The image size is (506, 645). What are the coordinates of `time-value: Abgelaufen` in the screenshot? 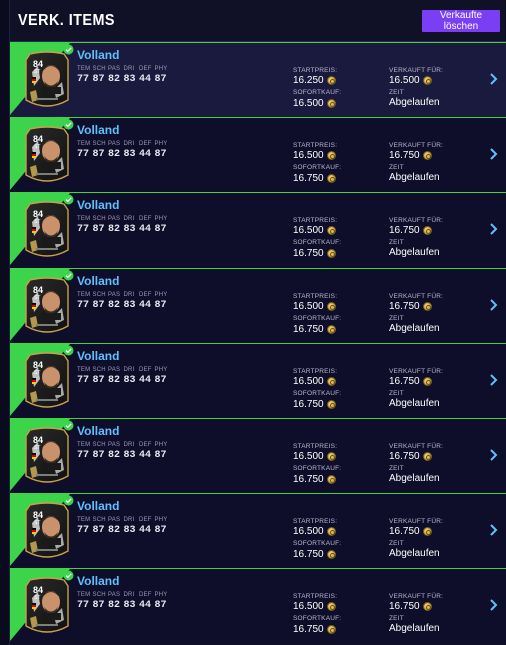 It's located at (414, 102).